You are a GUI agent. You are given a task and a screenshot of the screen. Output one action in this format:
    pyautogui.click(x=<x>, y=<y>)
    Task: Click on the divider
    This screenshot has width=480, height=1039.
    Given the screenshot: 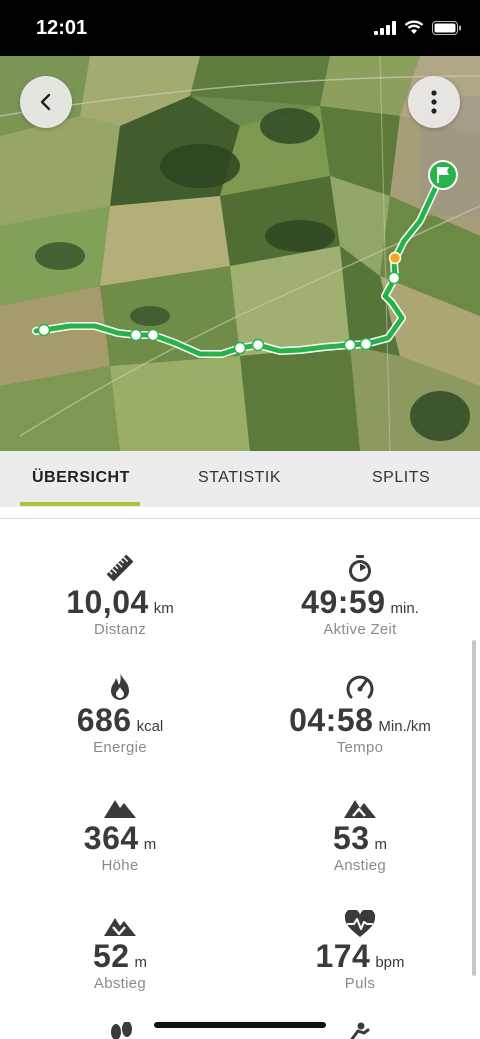 What is the action you would take?
    pyautogui.click(x=240, y=518)
    